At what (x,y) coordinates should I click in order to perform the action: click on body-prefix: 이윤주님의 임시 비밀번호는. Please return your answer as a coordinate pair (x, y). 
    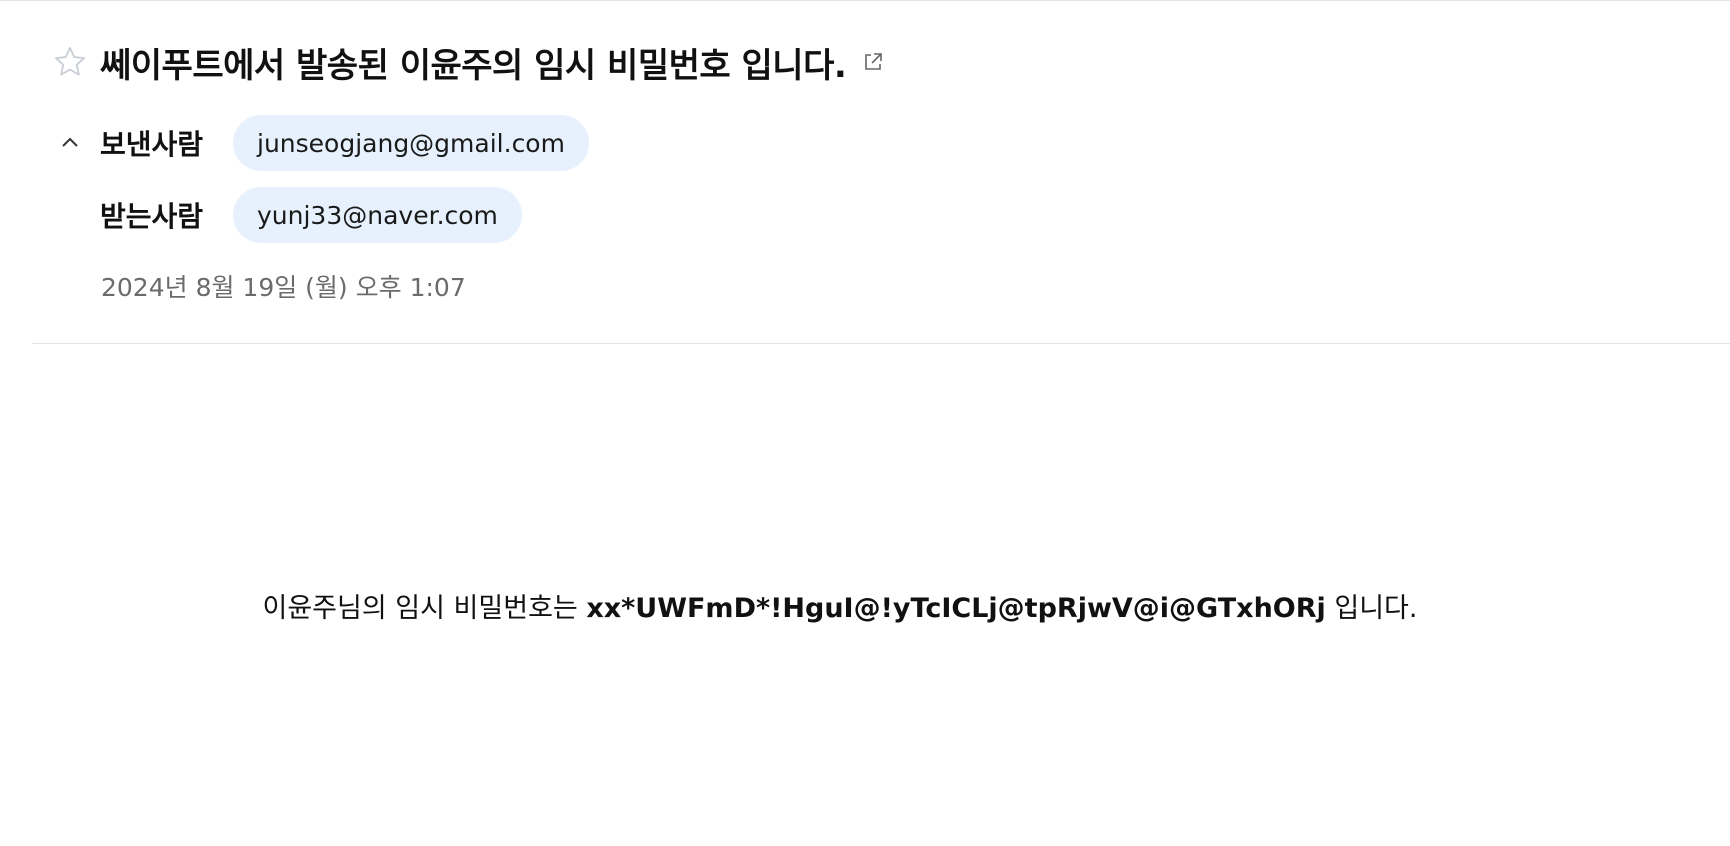
    Looking at the image, I should click on (424, 608).